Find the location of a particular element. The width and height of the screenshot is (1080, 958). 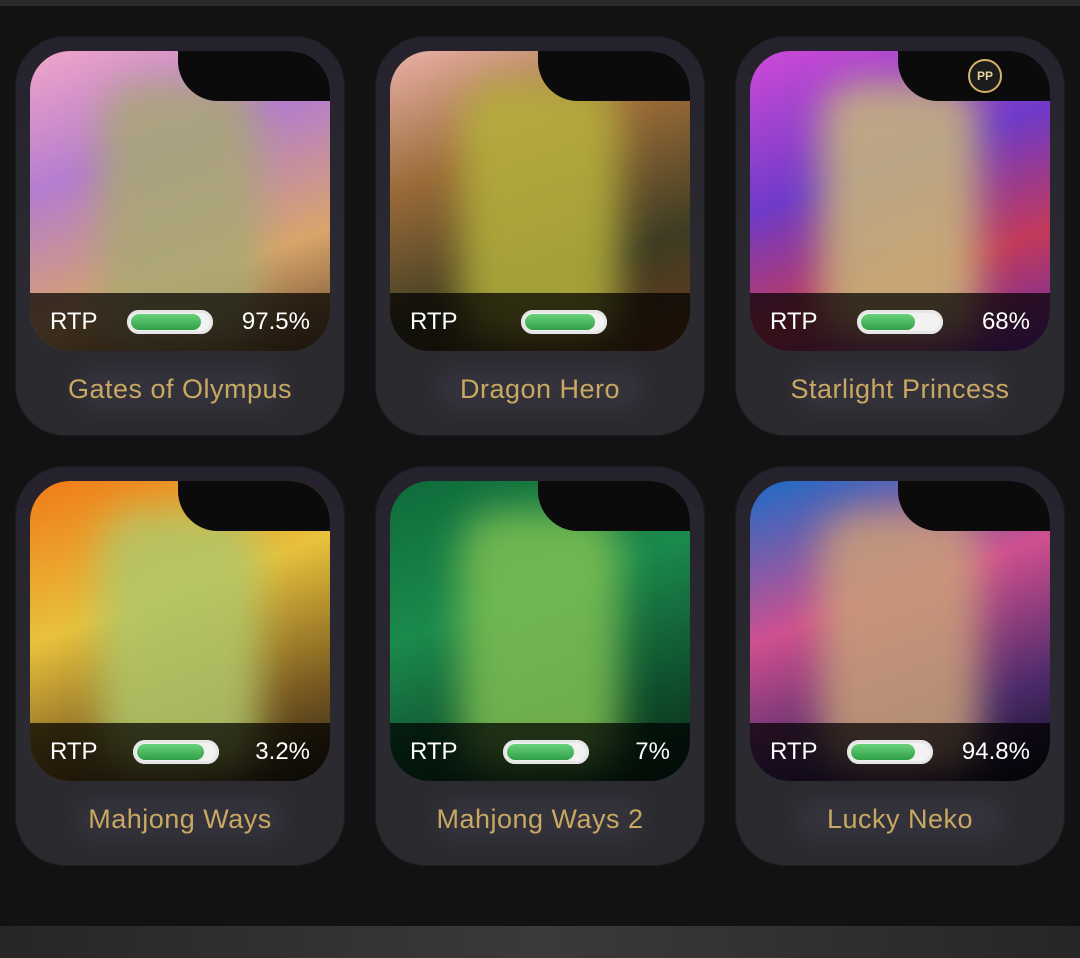

game-thumbnail: RTP 7% is located at coordinates (540, 631).